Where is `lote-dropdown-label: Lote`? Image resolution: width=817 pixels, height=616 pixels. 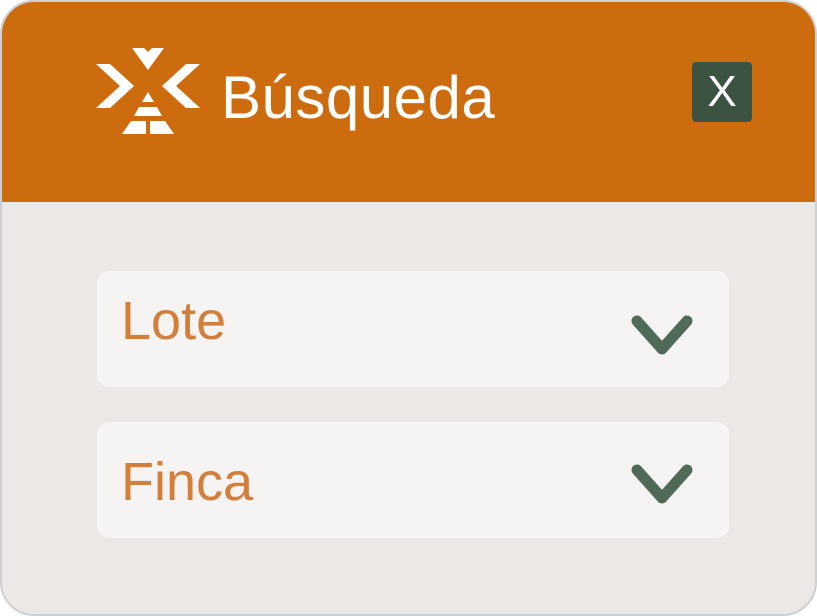
lote-dropdown-label: Lote is located at coordinates (174, 321).